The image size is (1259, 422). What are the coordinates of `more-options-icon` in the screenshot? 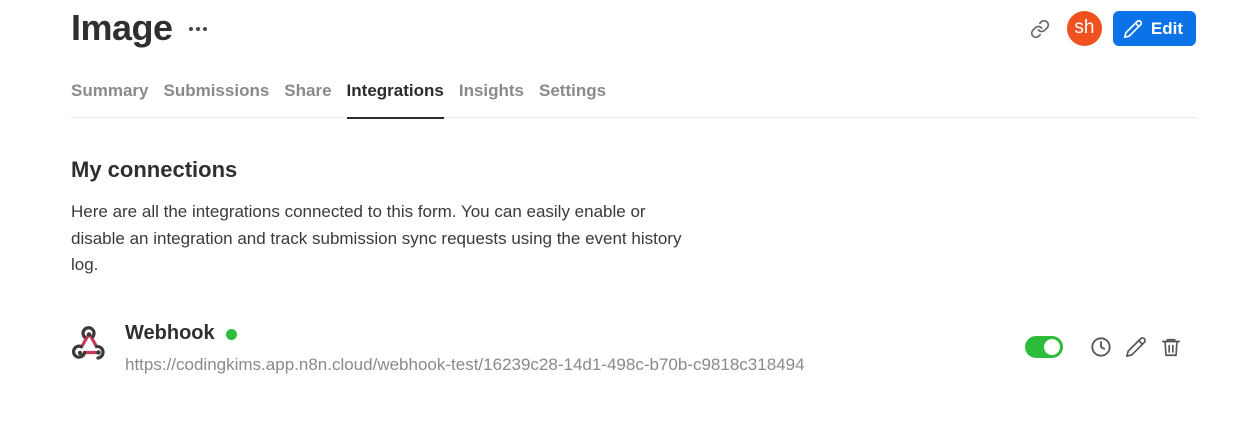 It's located at (197, 29).